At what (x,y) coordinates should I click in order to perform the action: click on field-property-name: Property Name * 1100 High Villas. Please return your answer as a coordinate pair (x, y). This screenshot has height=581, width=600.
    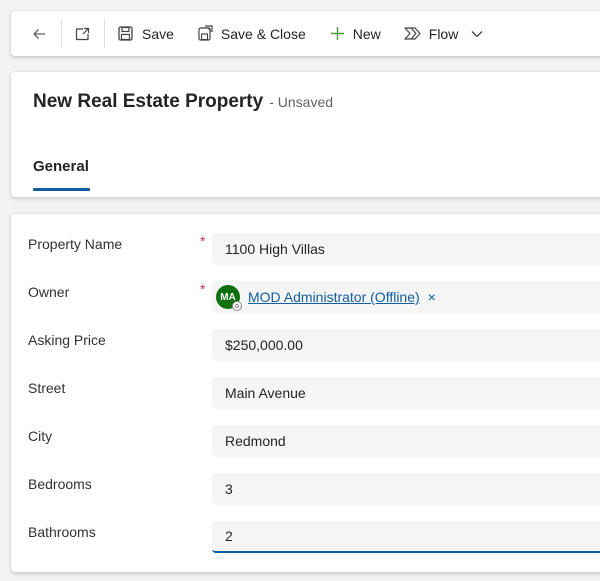
    Looking at the image, I should click on (305, 249).